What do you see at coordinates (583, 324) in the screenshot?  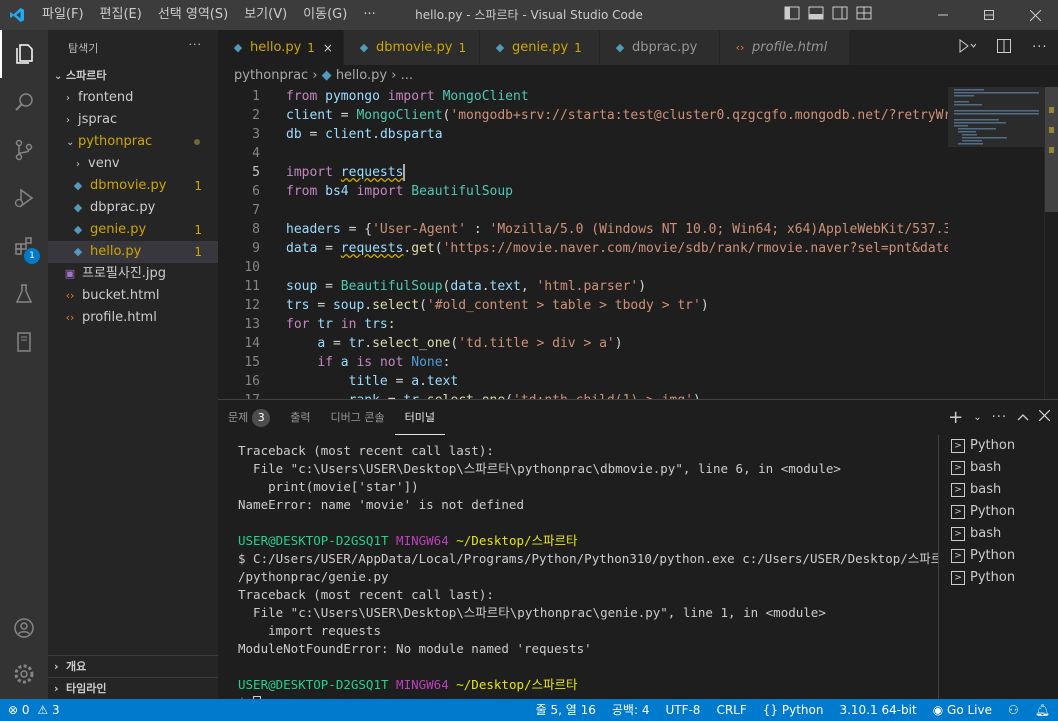 I see `code-line: 13 for tr in trs:` at bounding box center [583, 324].